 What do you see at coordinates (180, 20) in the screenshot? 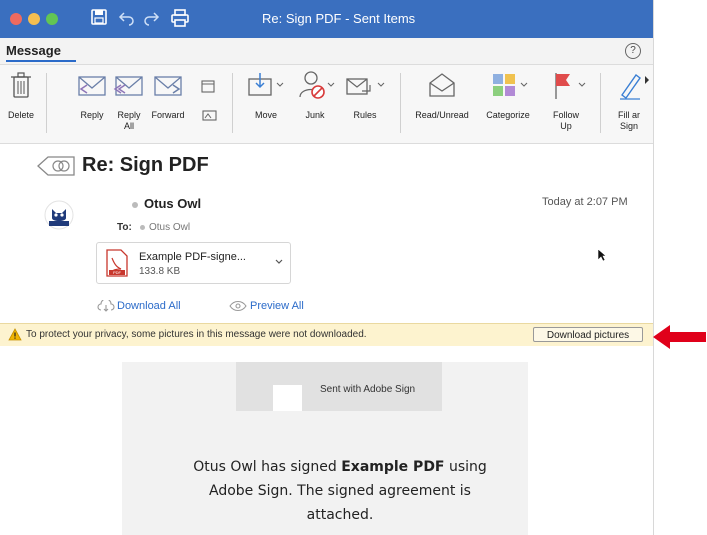
I see `print-icon` at bounding box center [180, 20].